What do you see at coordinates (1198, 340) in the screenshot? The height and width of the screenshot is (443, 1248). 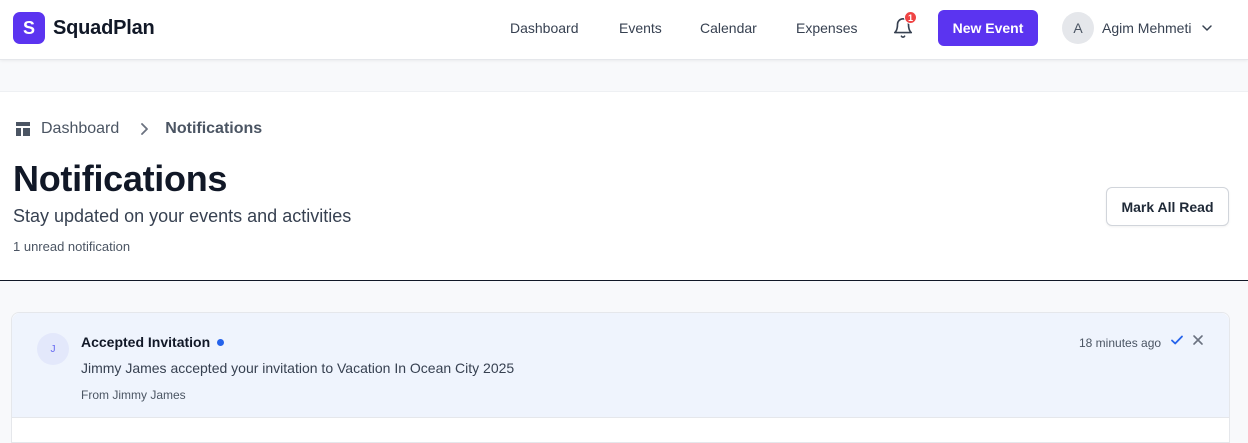 I see `dismiss-close-icon` at bounding box center [1198, 340].